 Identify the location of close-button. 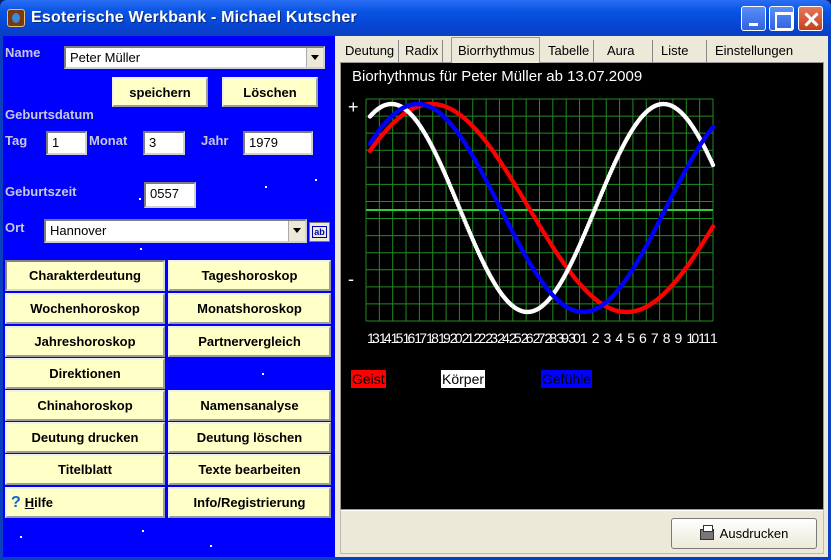
(810, 18).